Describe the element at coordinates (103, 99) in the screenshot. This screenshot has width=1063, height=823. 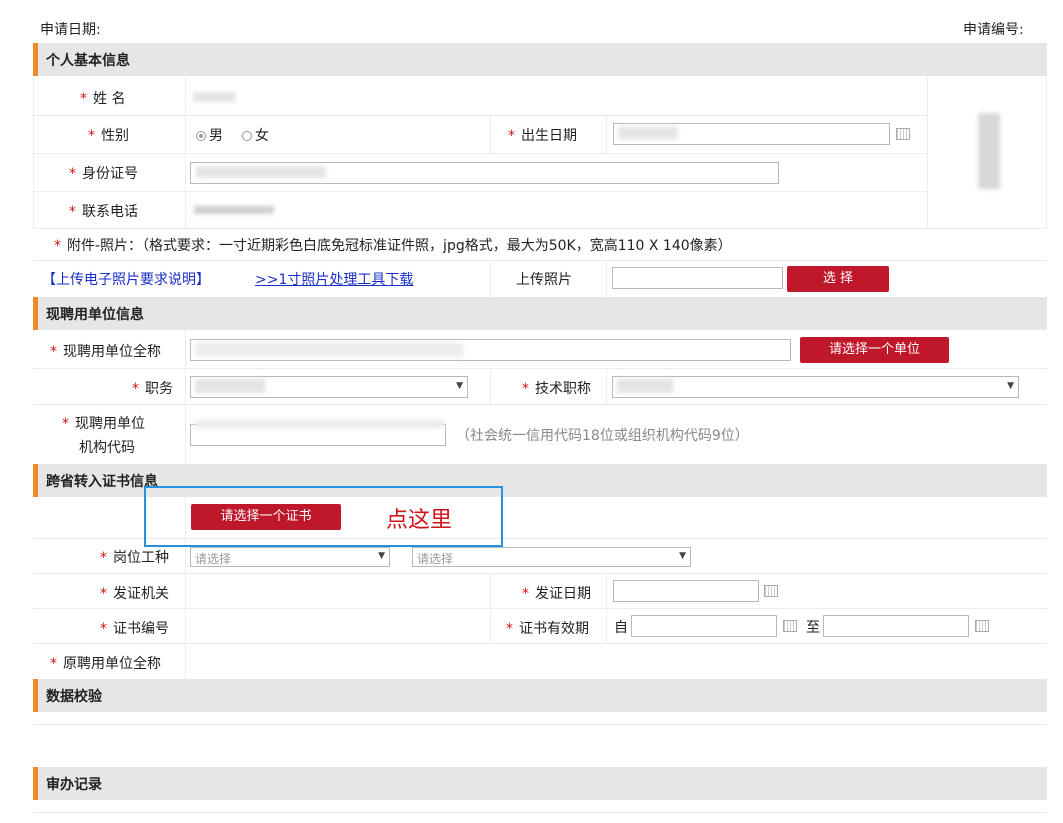
I see `name-label: * 姓 名` at that location.